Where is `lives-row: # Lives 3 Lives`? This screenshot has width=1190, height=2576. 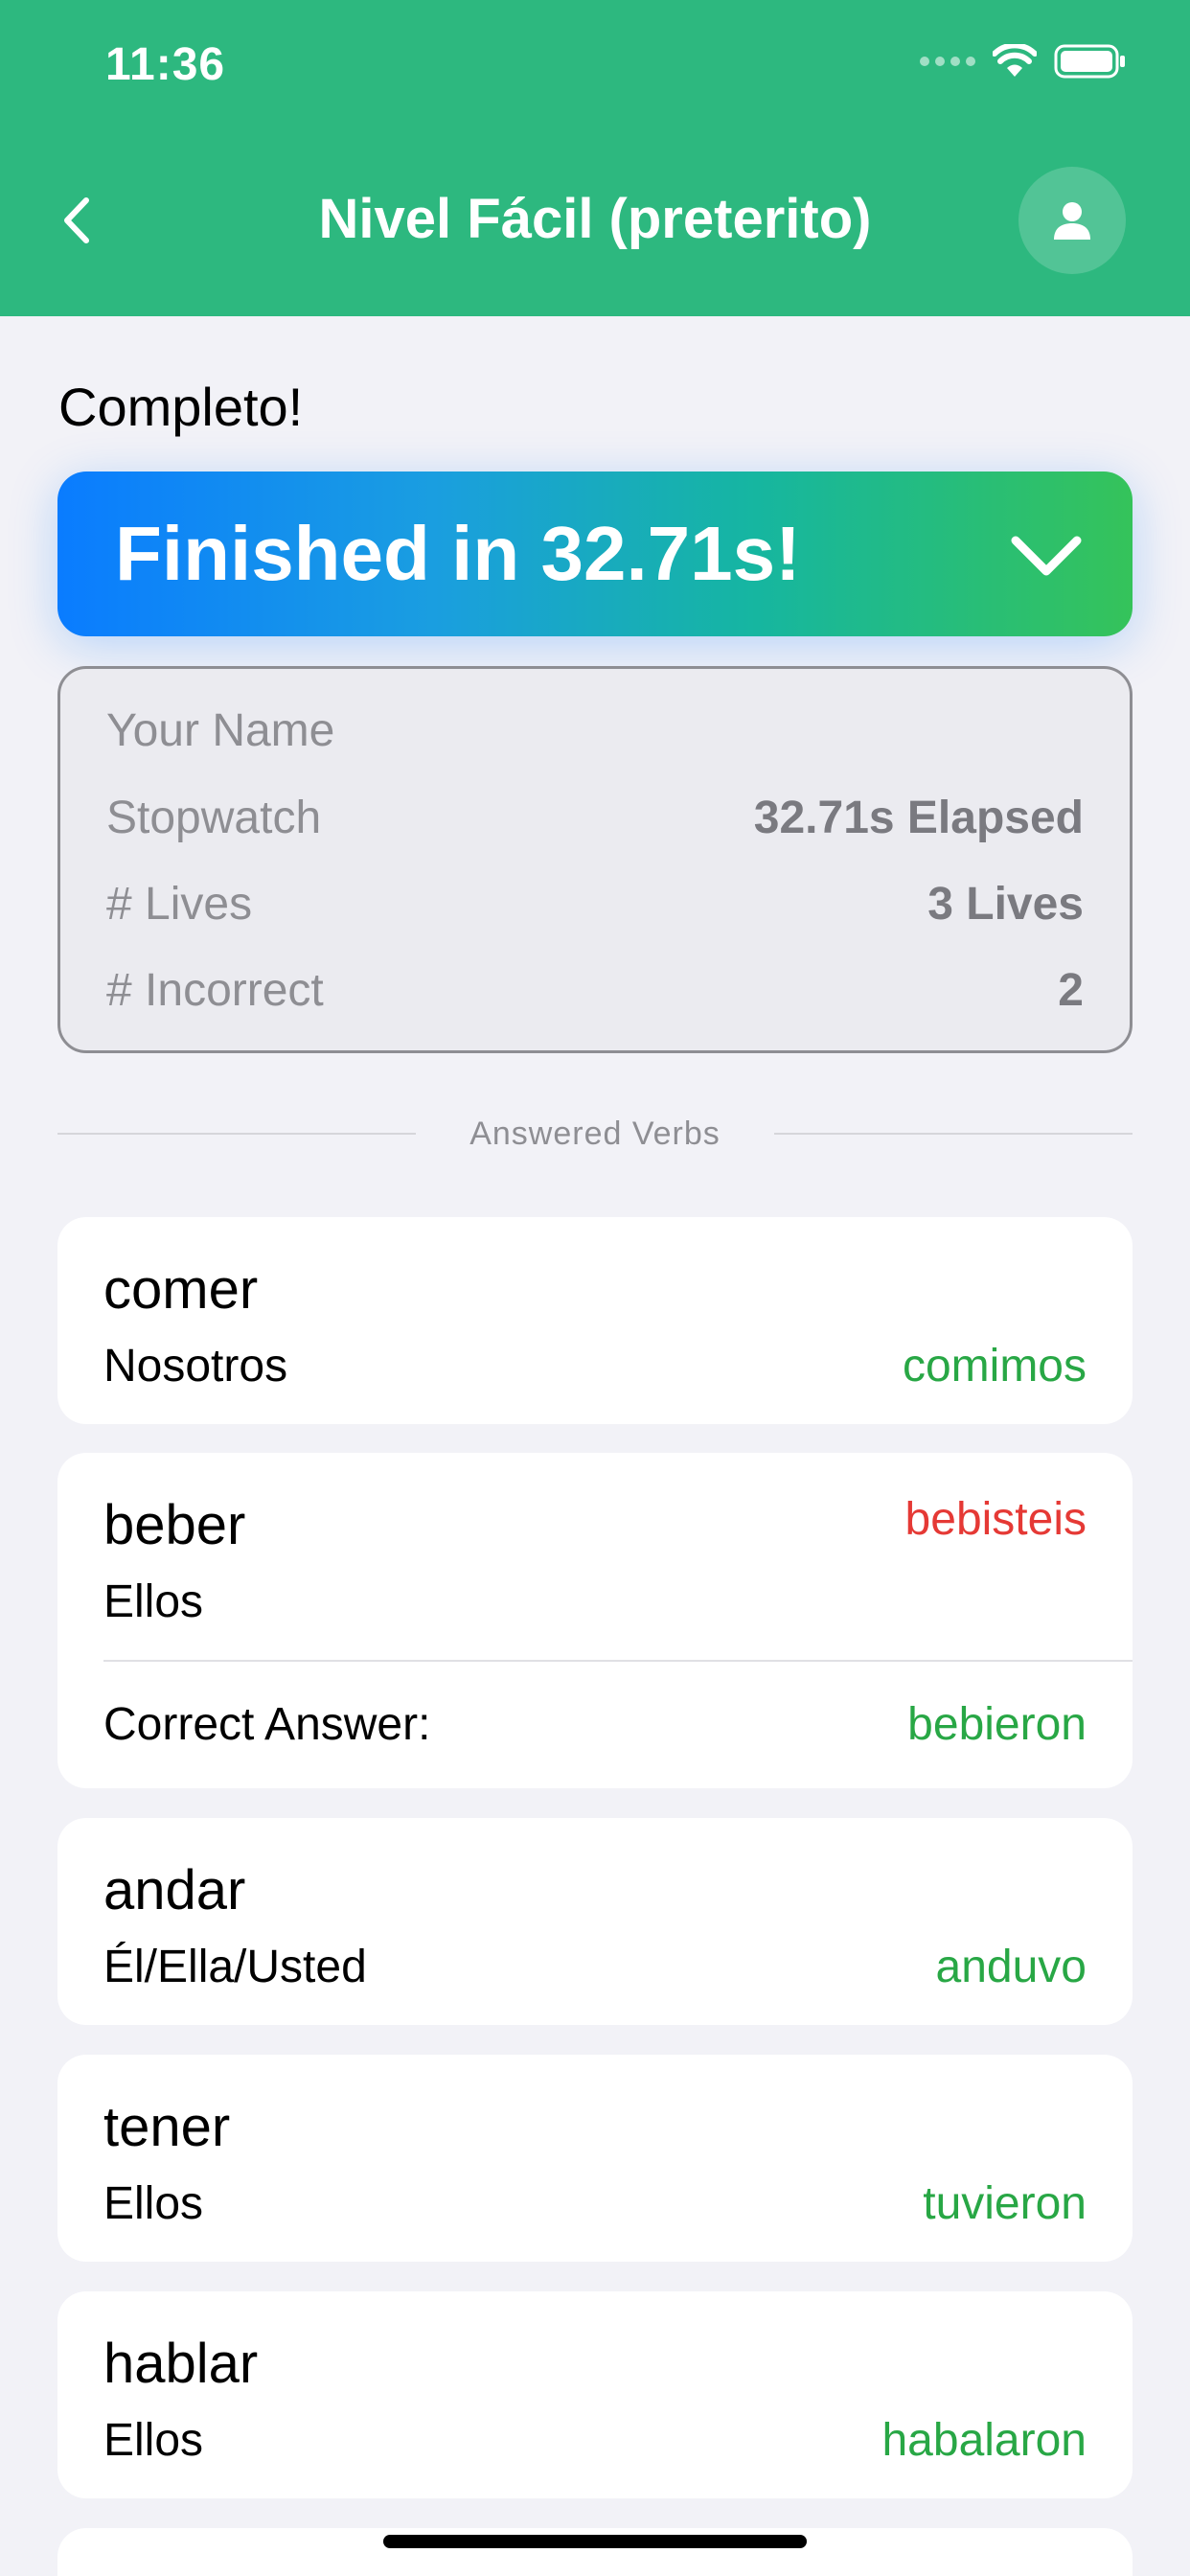 lives-row: # Lives 3 Lives is located at coordinates (595, 906).